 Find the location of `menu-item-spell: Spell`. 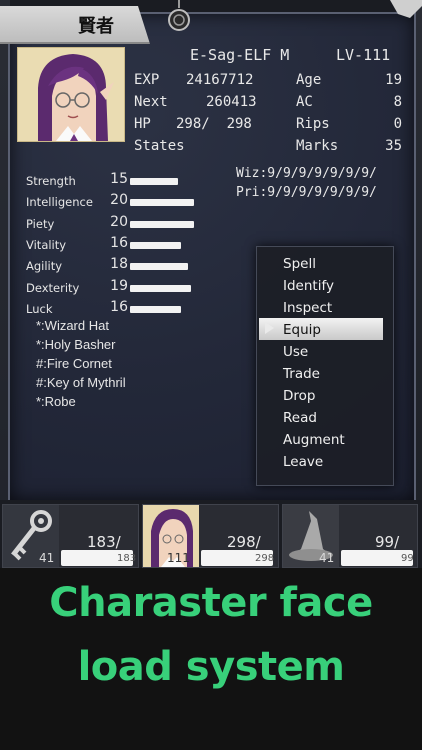

menu-item-spell: Spell is located at coordinates (299, 264).